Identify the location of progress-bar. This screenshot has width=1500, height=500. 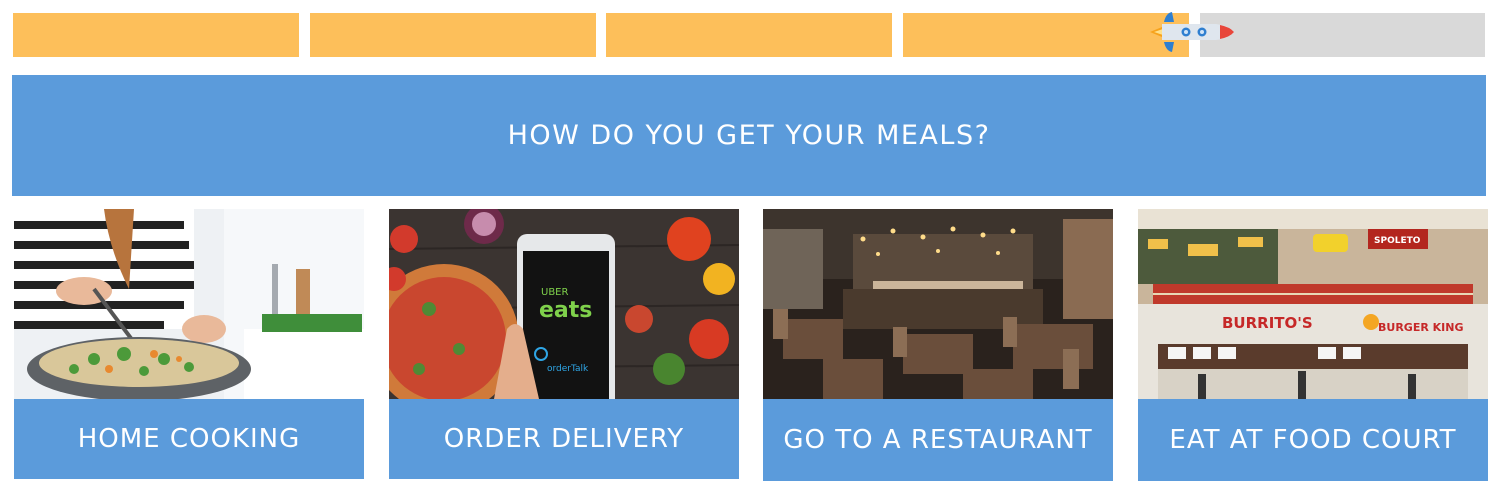
(749, 35).